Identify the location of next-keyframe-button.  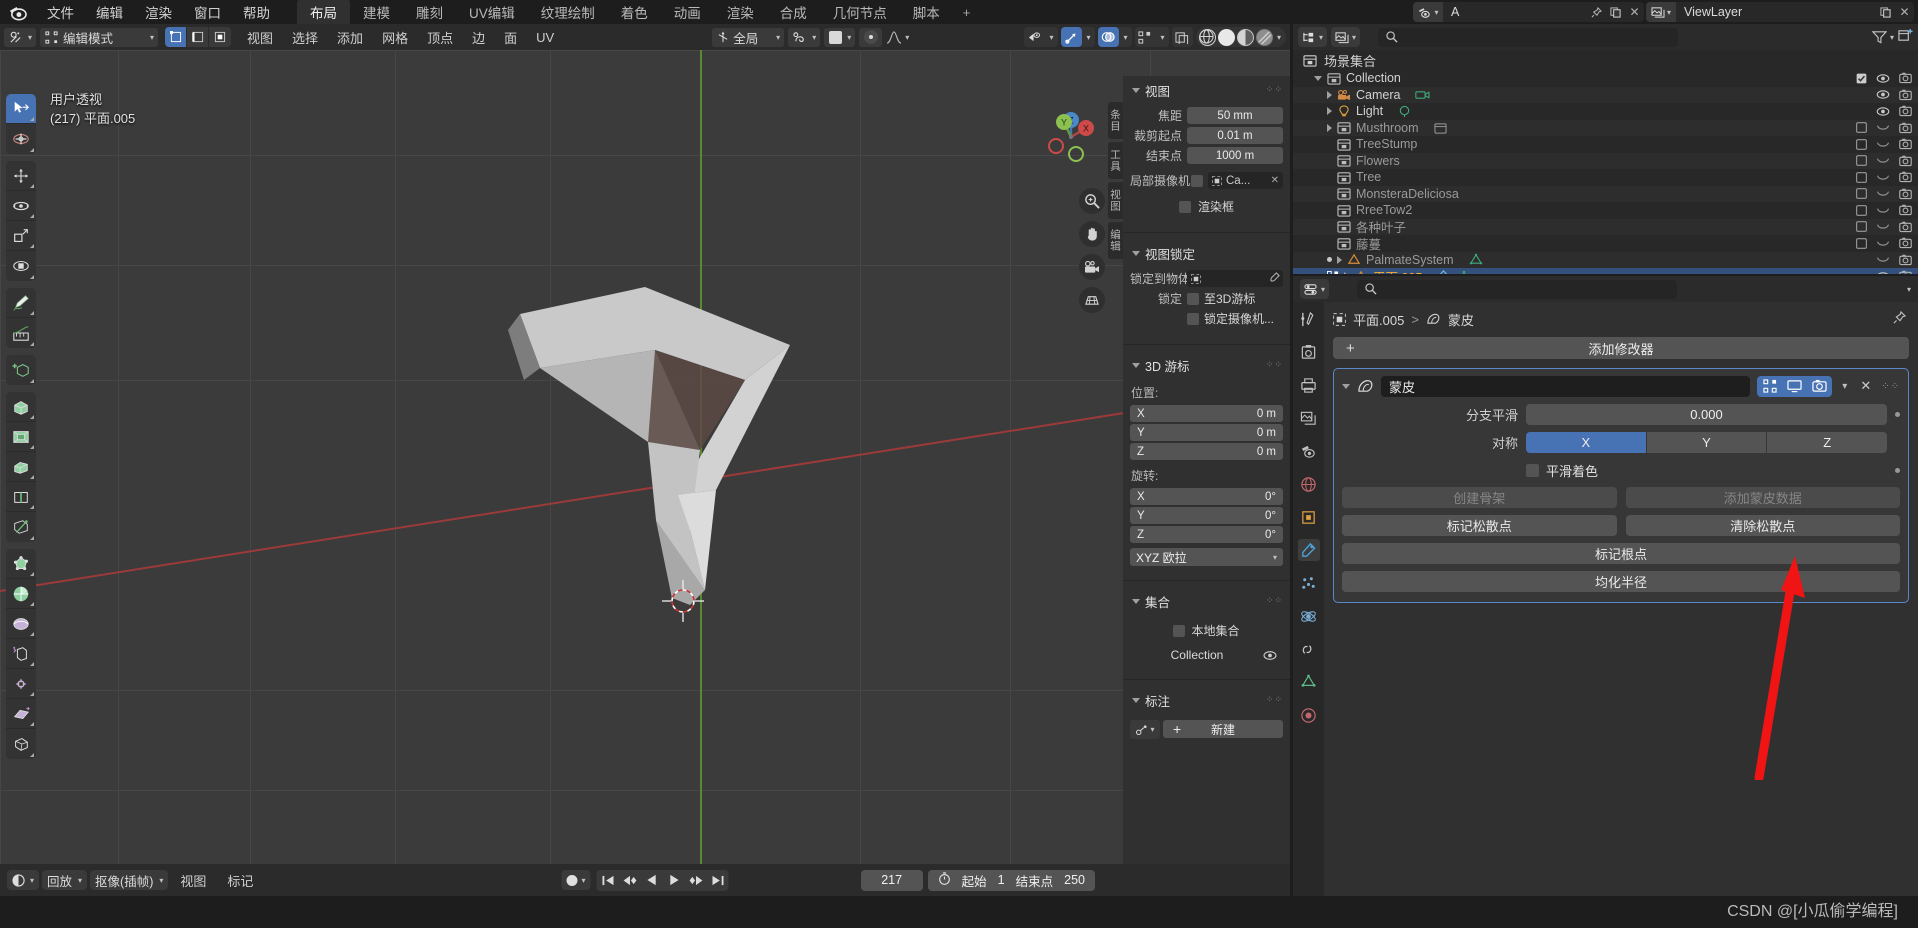
(696, 880).